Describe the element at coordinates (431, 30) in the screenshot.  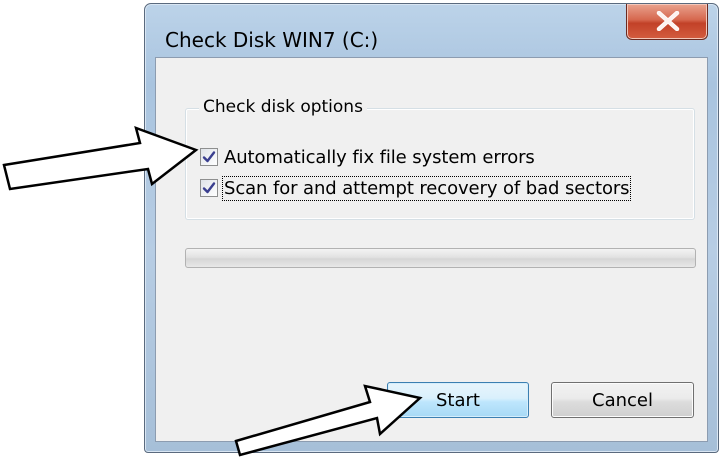
I see `title-bar: Check Disk WIN7 (C:)` at that location.